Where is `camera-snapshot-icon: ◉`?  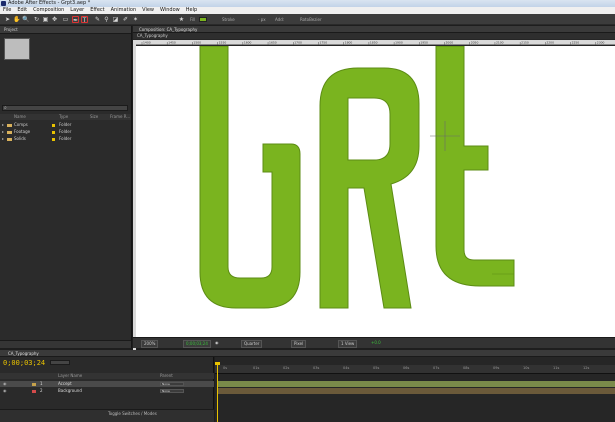 camera-snapshot-icon: ◉ is located at coordinates (217, 343).